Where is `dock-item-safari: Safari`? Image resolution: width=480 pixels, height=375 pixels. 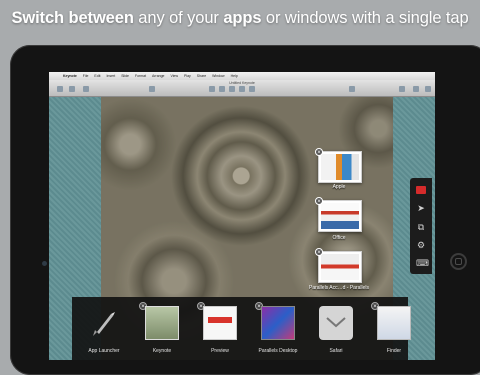
dock-item-safari: Safari is located at coordinates (336, 328).